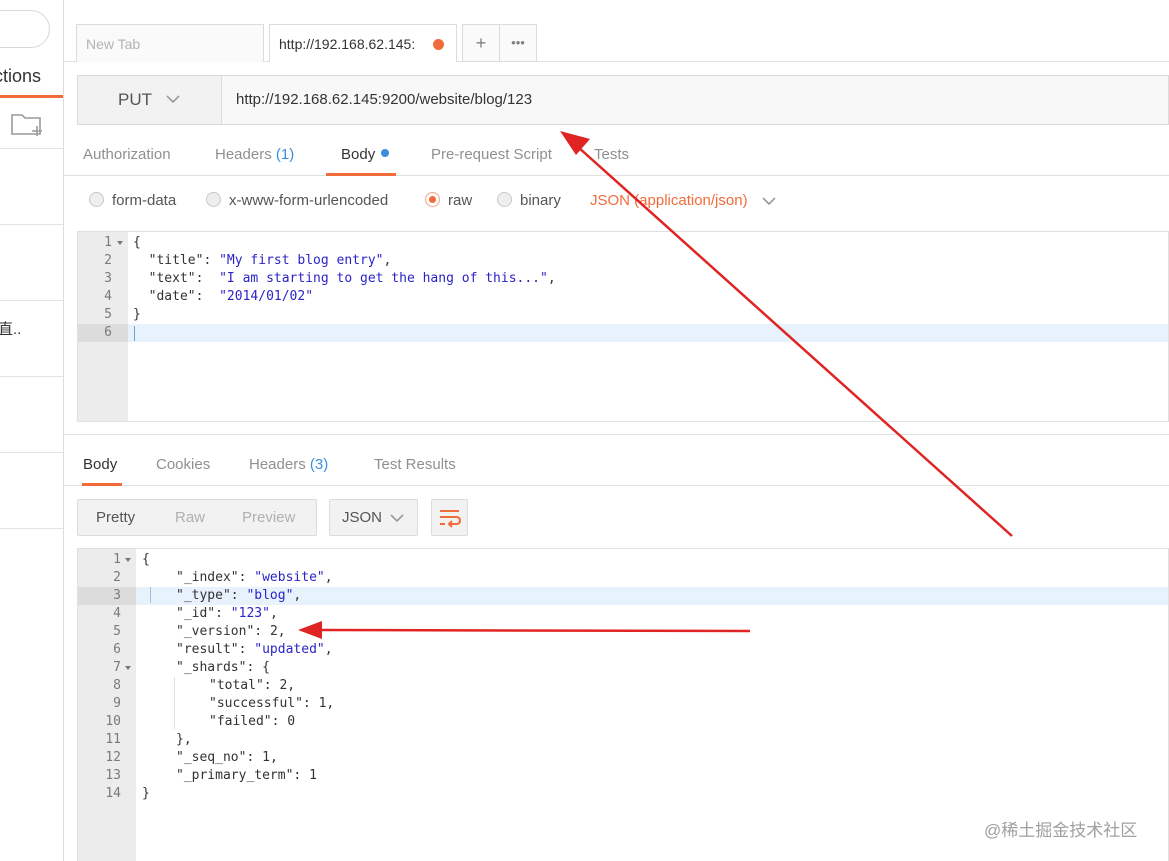 Image resolution: width=1169 pixels, height=861 pixels. Describe the element at coordinates (20, 76) in the screenshot. I see `sidebar-collections-title: ctions` at that location.